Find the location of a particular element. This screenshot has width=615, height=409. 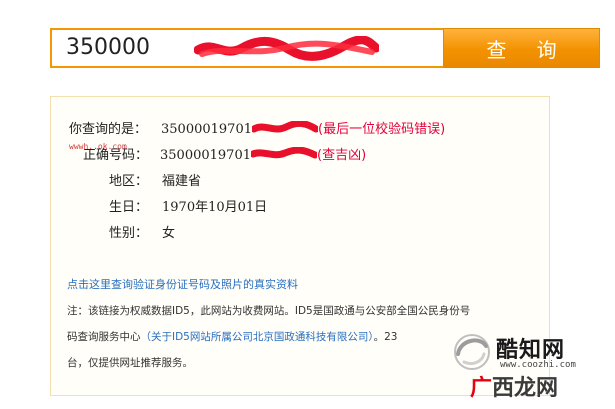

birthday-row: 生日： 1970年10月01日 is located at coordinates (188, 208).